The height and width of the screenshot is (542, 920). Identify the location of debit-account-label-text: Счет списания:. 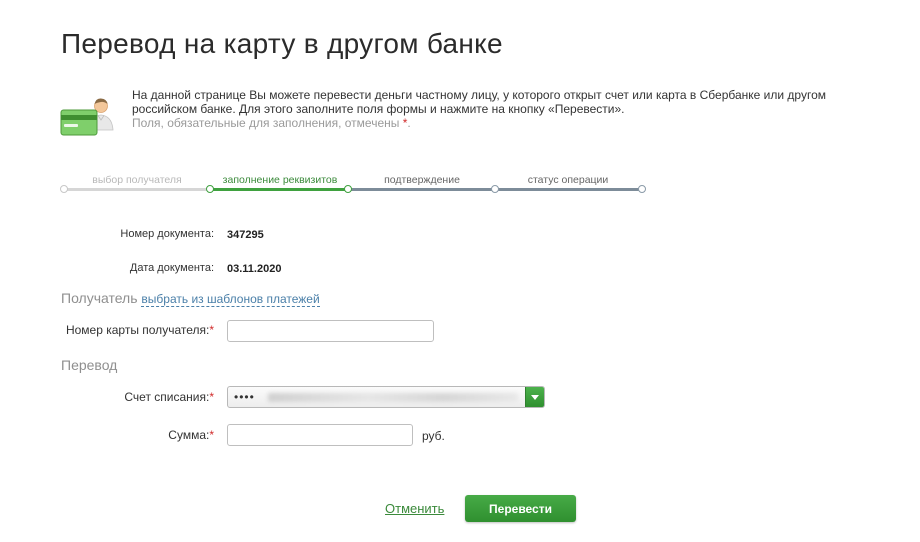
(167, 397).